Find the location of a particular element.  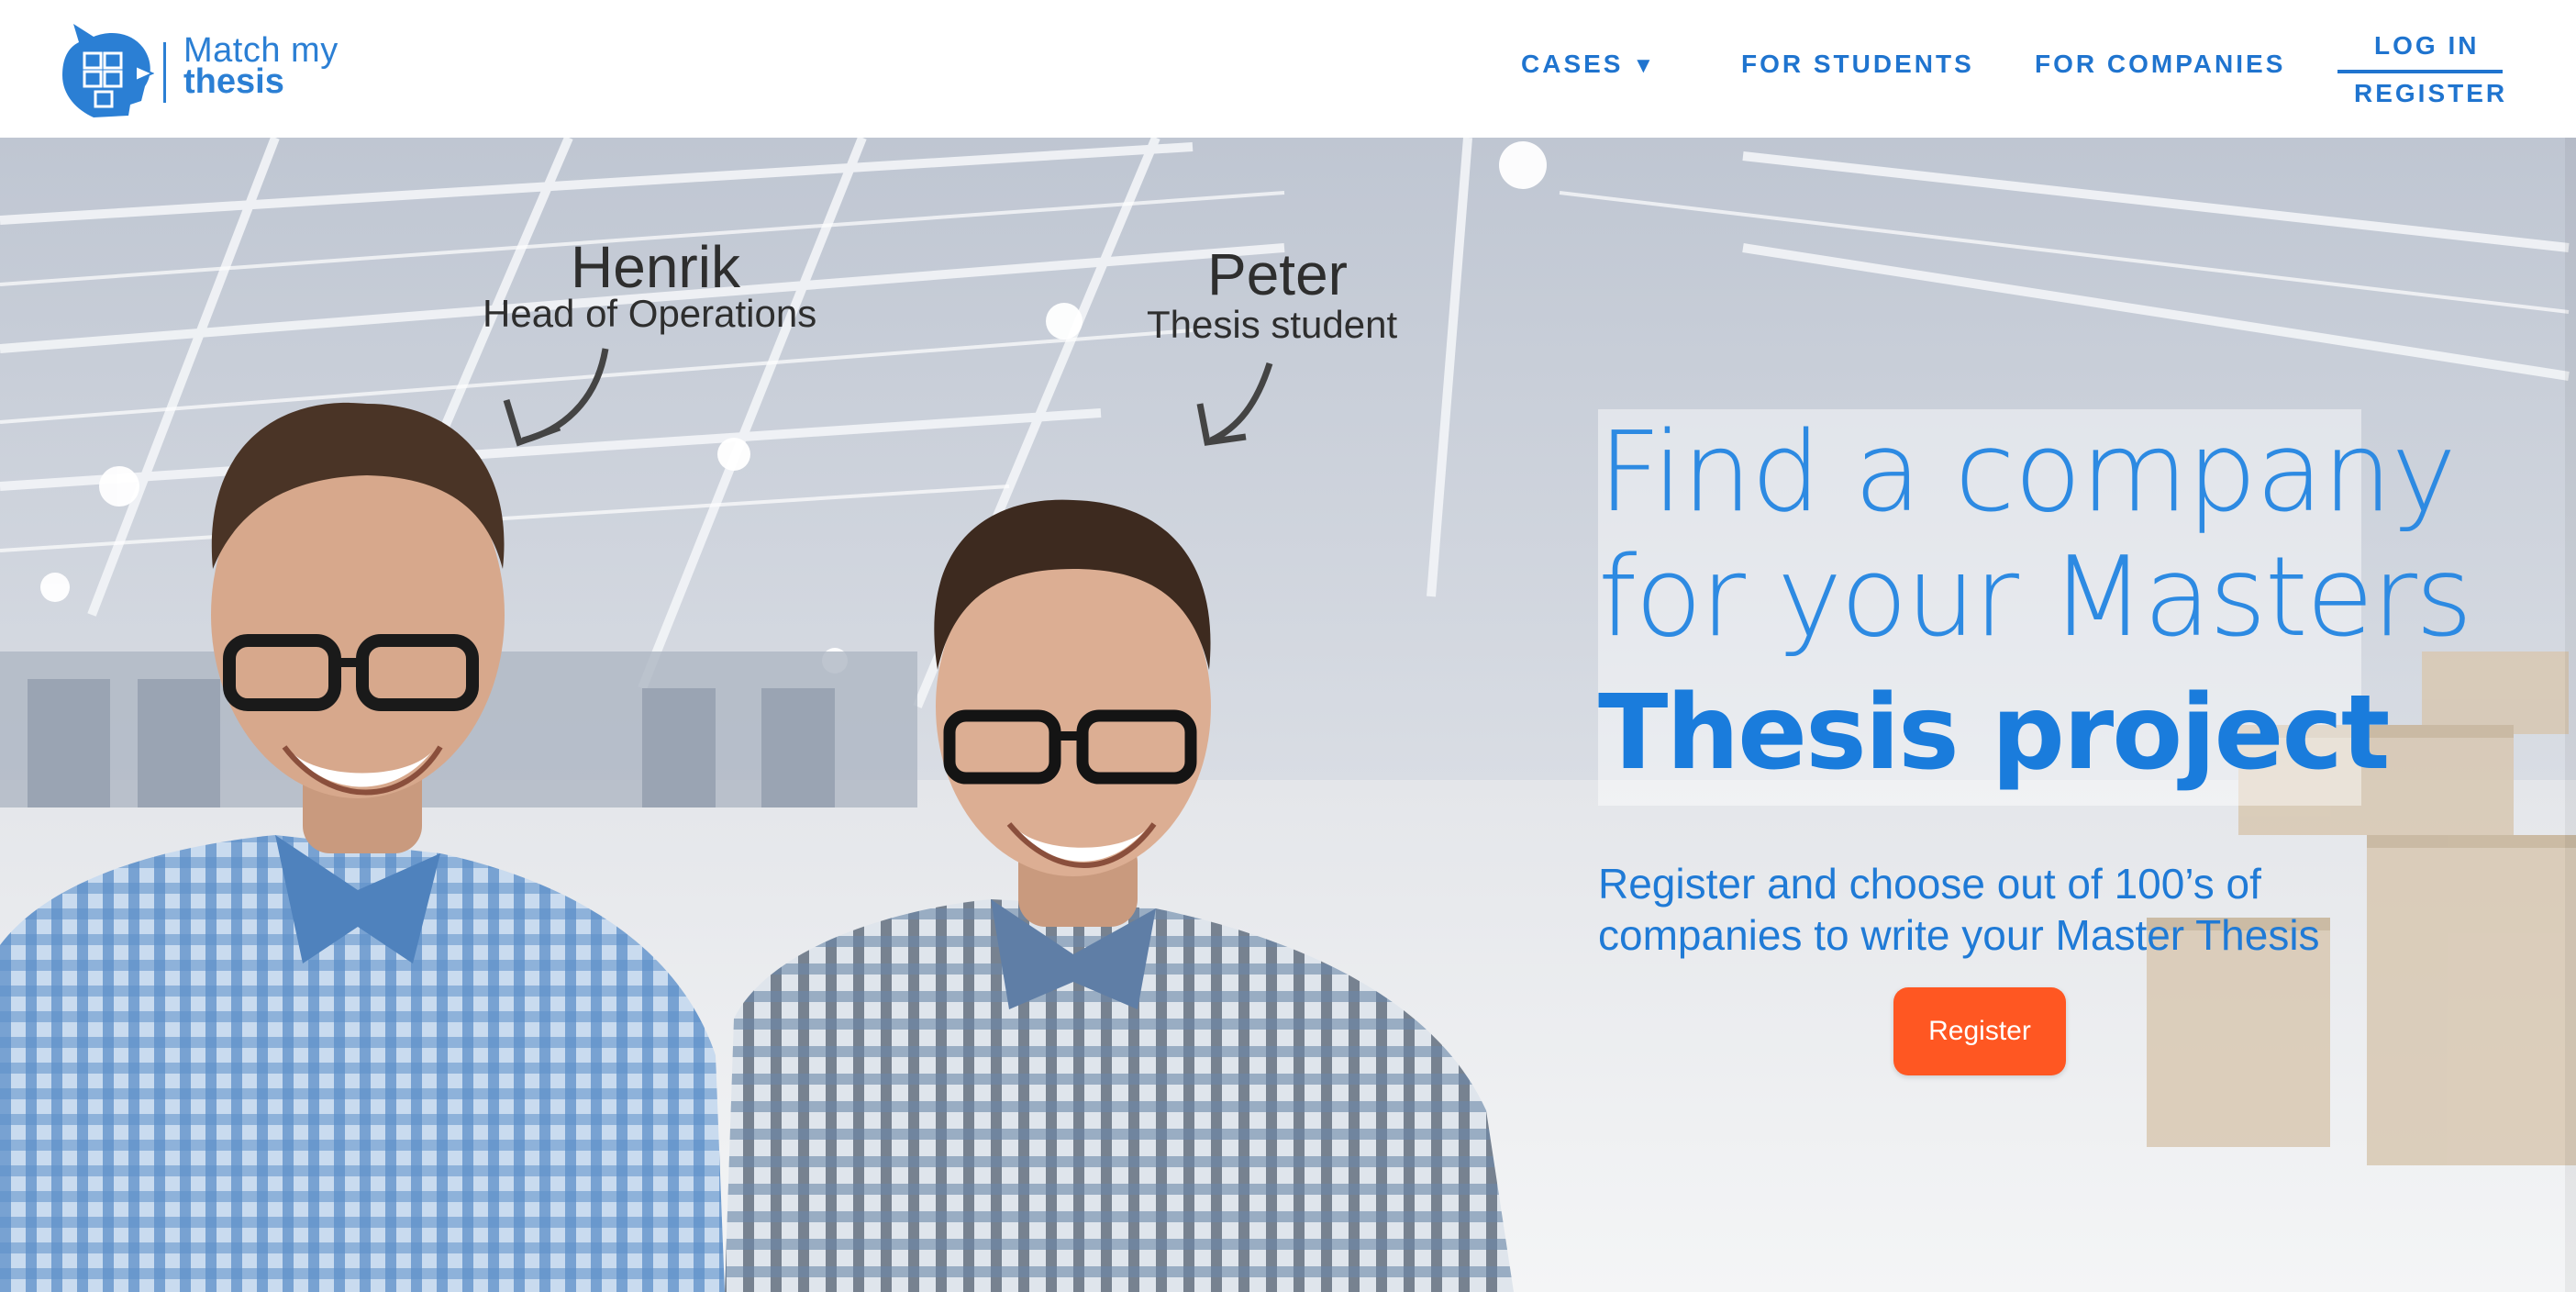

henrik-role-label: Head of Operations is located at coordinates (650, 313).